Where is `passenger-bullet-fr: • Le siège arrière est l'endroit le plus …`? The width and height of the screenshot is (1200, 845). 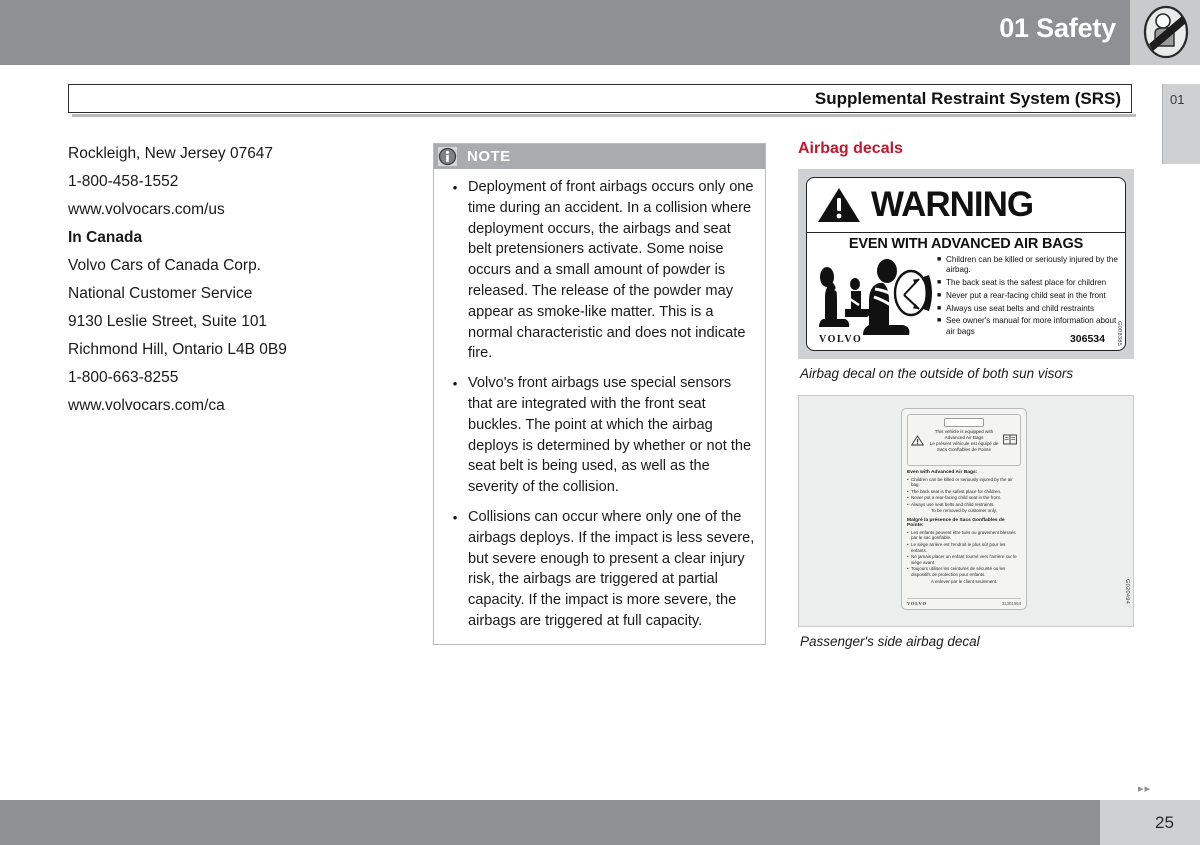 passenger-bullet-fr: • Le siège arrière est l'endroit le plus … is located at coordinates (964, 547).